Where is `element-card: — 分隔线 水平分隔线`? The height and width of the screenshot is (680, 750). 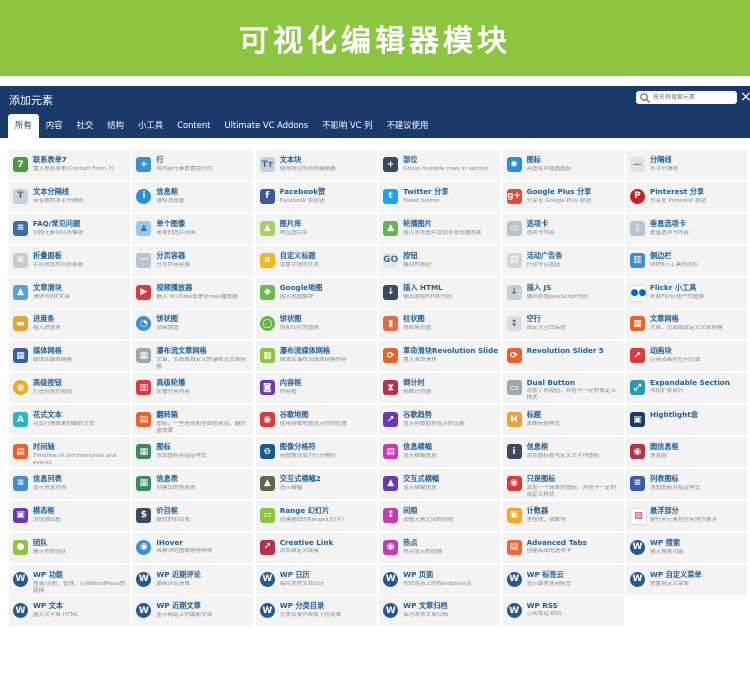 element-card: — 分隔线 水平分隔线 is located at coordinates (686, 165).